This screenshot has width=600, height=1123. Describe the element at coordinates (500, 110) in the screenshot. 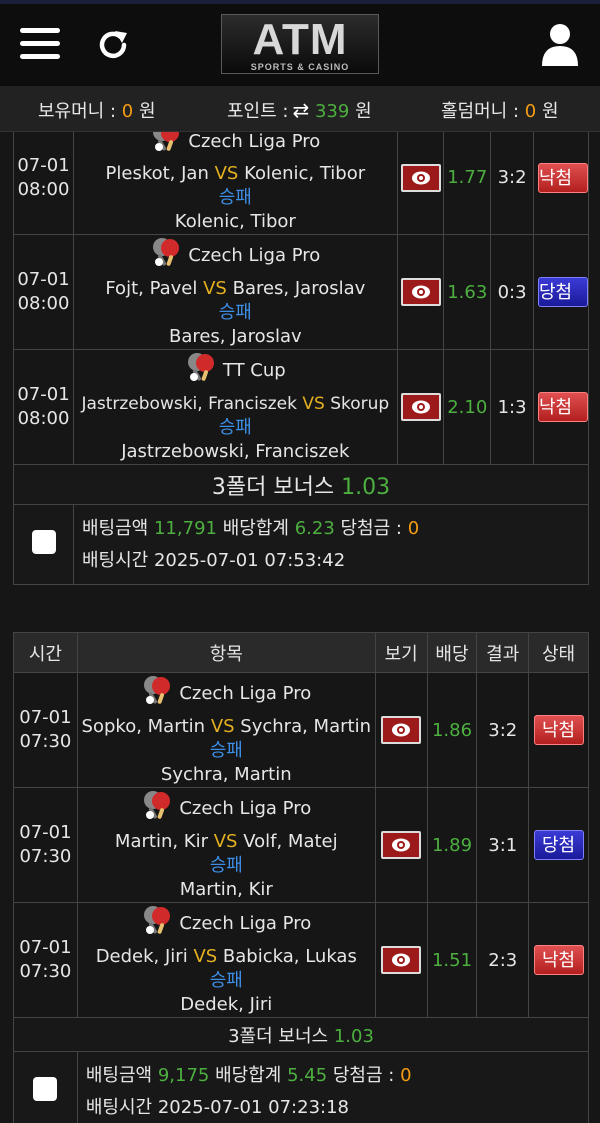

I see `holdem-balance: 홀덤머니 : 0 원` at that location.